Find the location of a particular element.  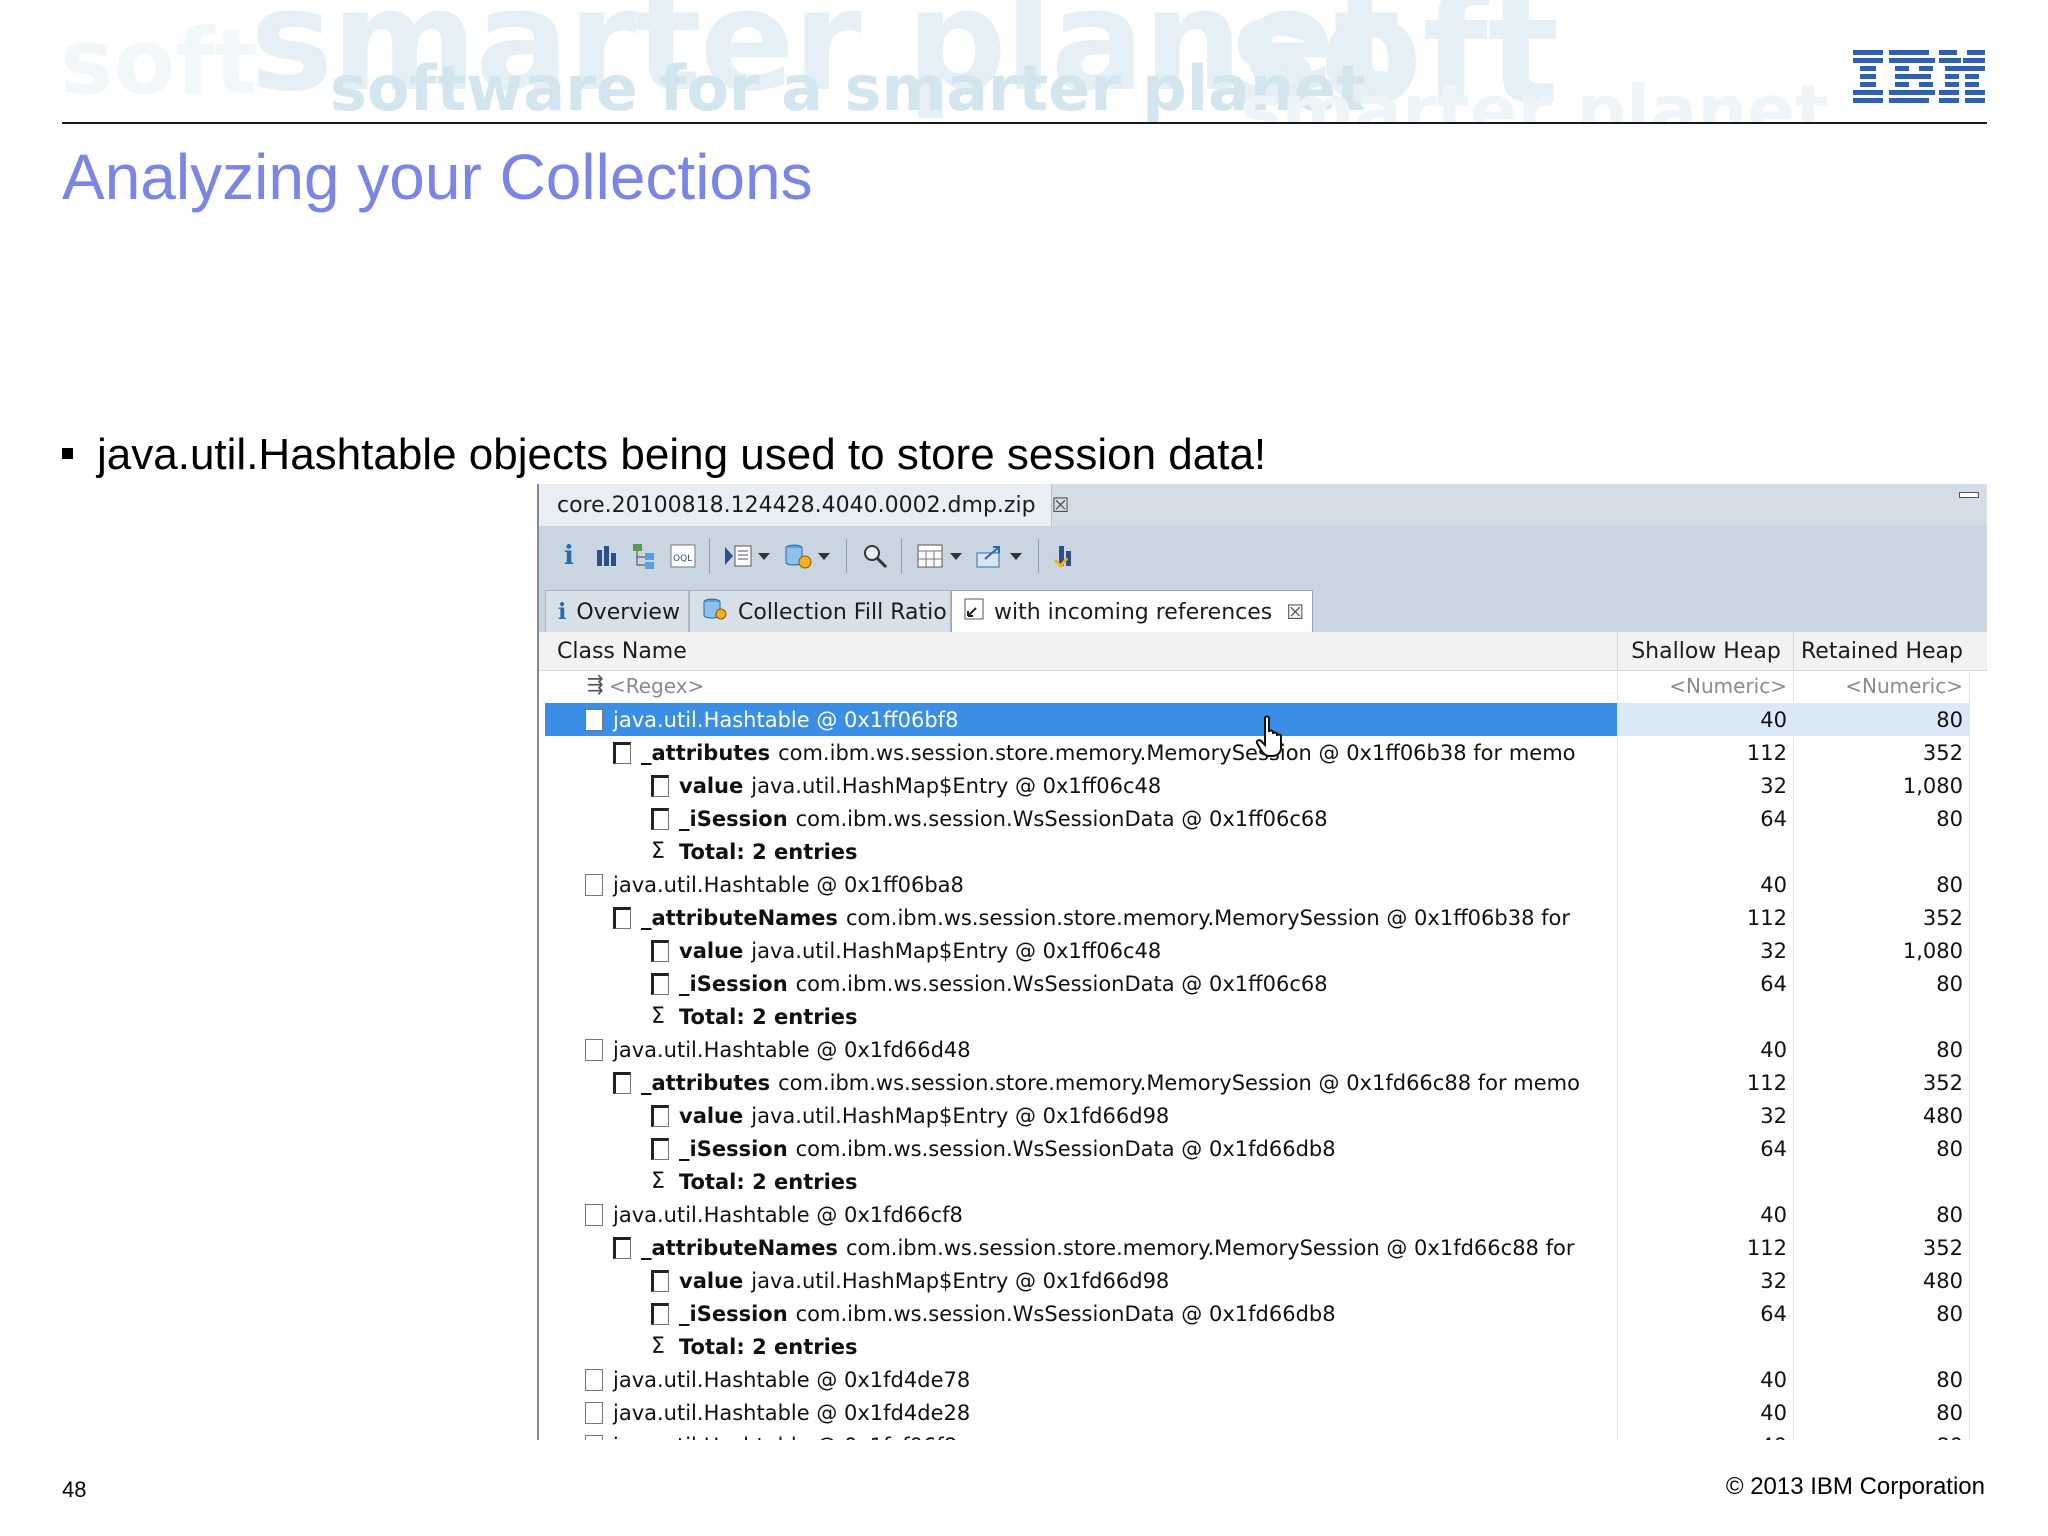

regex-filter-input: <Regex> is located at coordinates (656, 686).